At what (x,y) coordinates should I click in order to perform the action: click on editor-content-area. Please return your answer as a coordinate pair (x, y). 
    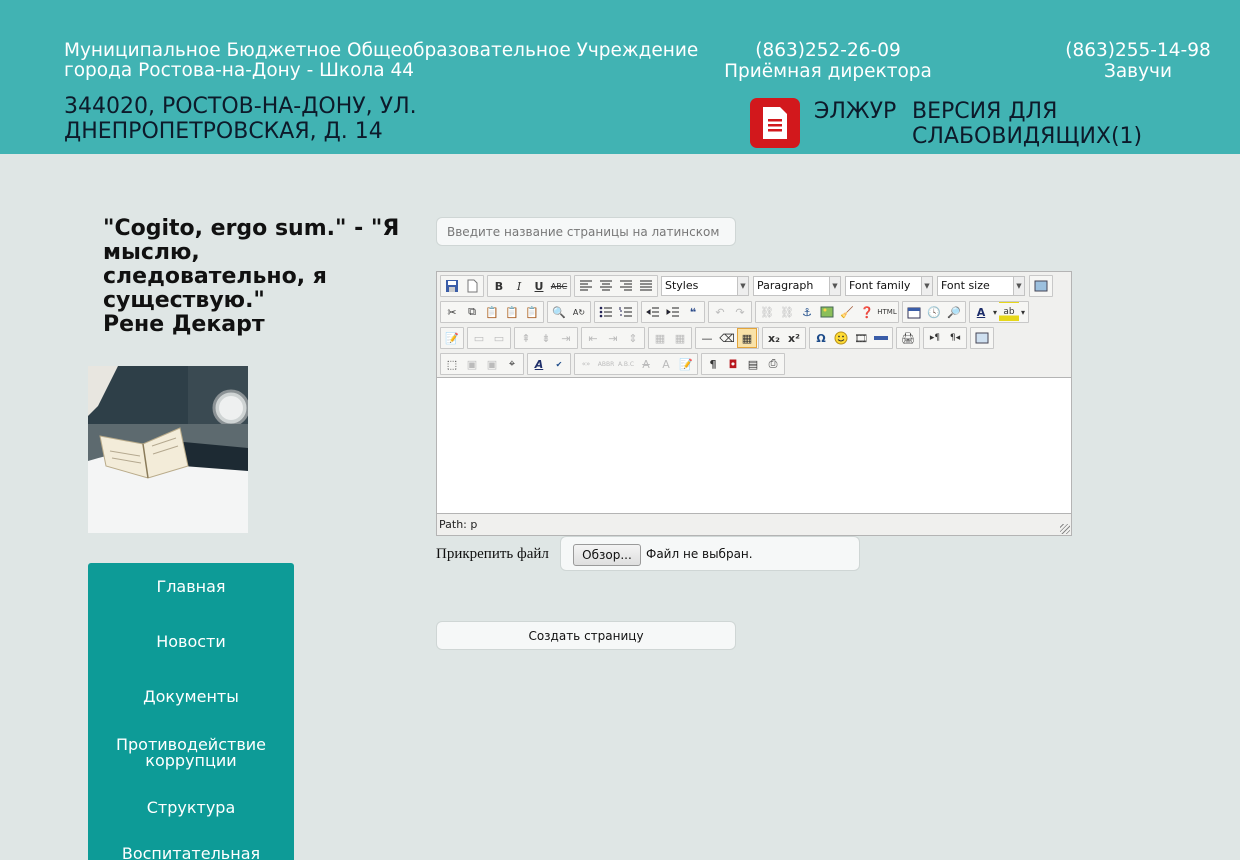
    Looking at the image, I should click on (754, 445).